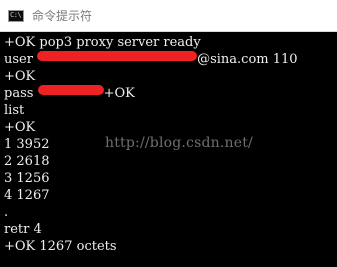 The height and width of the screenshot is (267, 337). I want to click on console-line: ., so click(6, 212).